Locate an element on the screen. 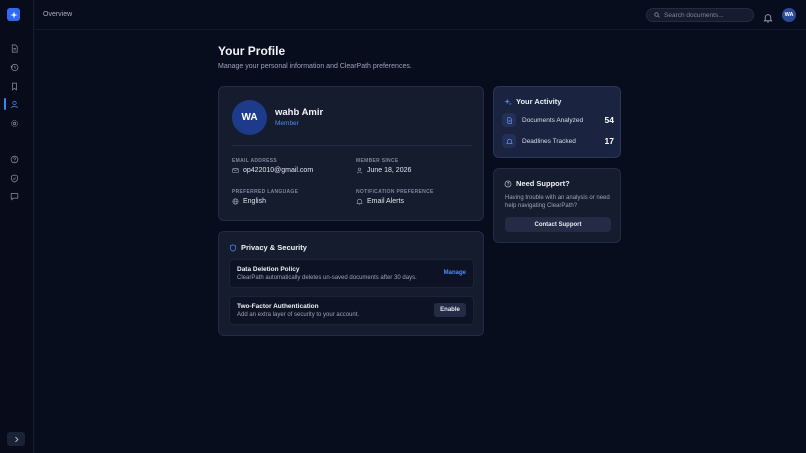  notifications-button is located at coordinates (768, 16).